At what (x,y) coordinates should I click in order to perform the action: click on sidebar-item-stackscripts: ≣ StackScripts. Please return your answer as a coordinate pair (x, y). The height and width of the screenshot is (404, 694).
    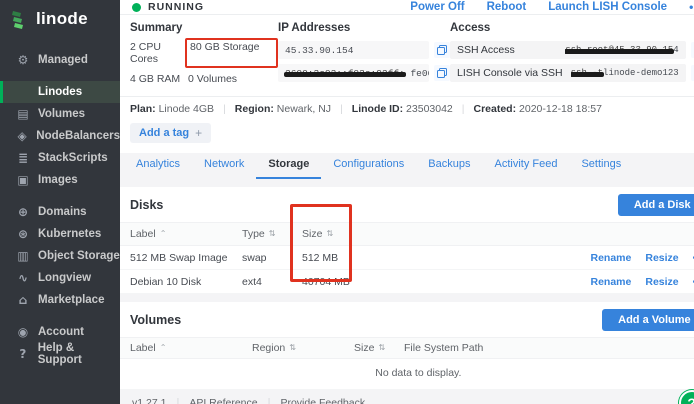
    Looking at the image, I should click on (60, 158).